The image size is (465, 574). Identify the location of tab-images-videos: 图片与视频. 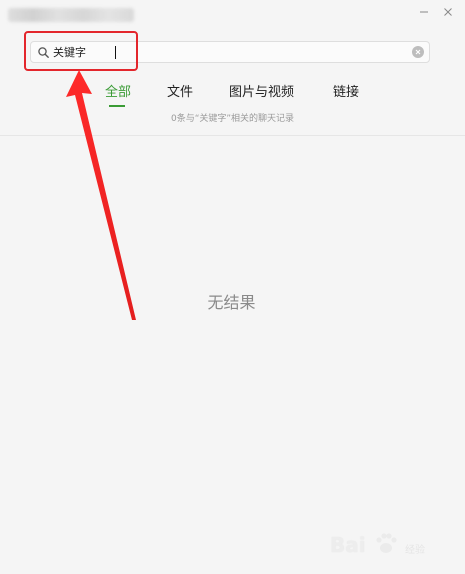
(261, 93).